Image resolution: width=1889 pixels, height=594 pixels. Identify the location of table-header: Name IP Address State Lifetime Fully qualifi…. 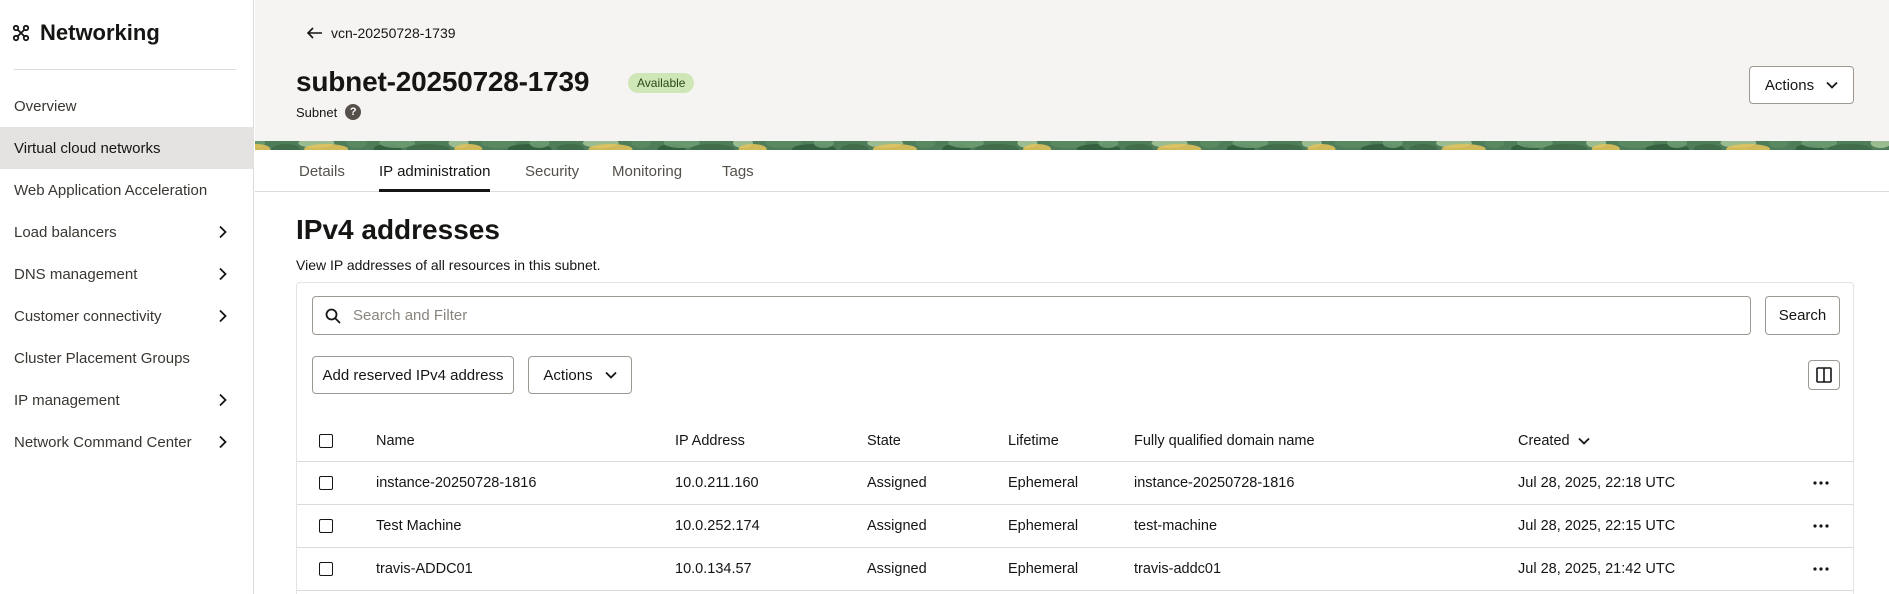
(1075, 441).